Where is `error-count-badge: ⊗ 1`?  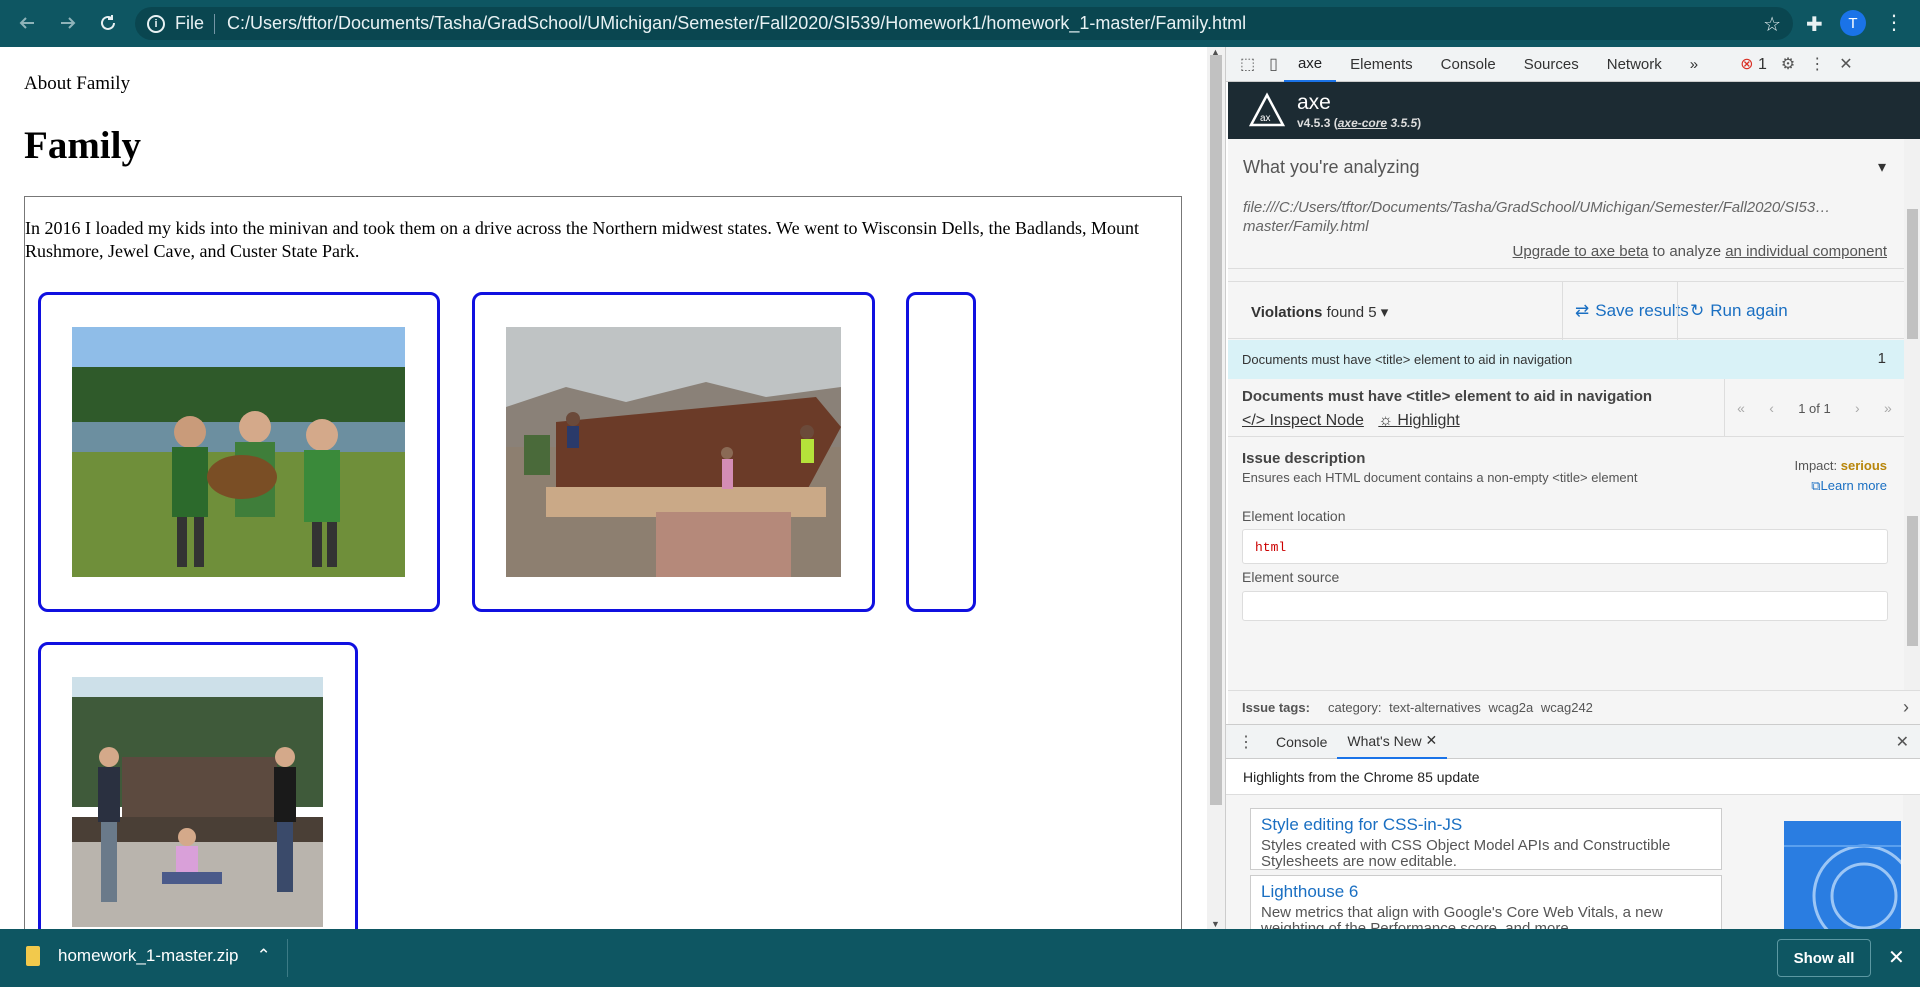
error-count-badge: ⊗ 1 is located at coordinates (1753, 64).